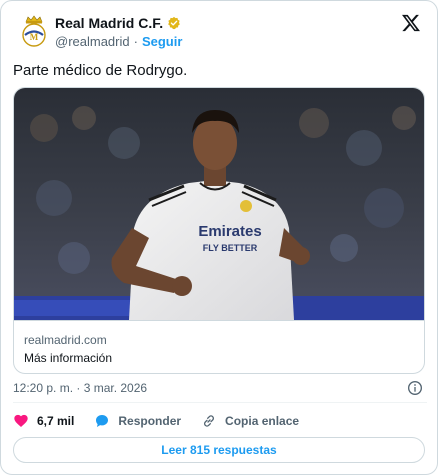 Image resolution: width=438 pixels, height=475 pixels. I want to click on like-button: 6,7 mil, so click(43, 421).